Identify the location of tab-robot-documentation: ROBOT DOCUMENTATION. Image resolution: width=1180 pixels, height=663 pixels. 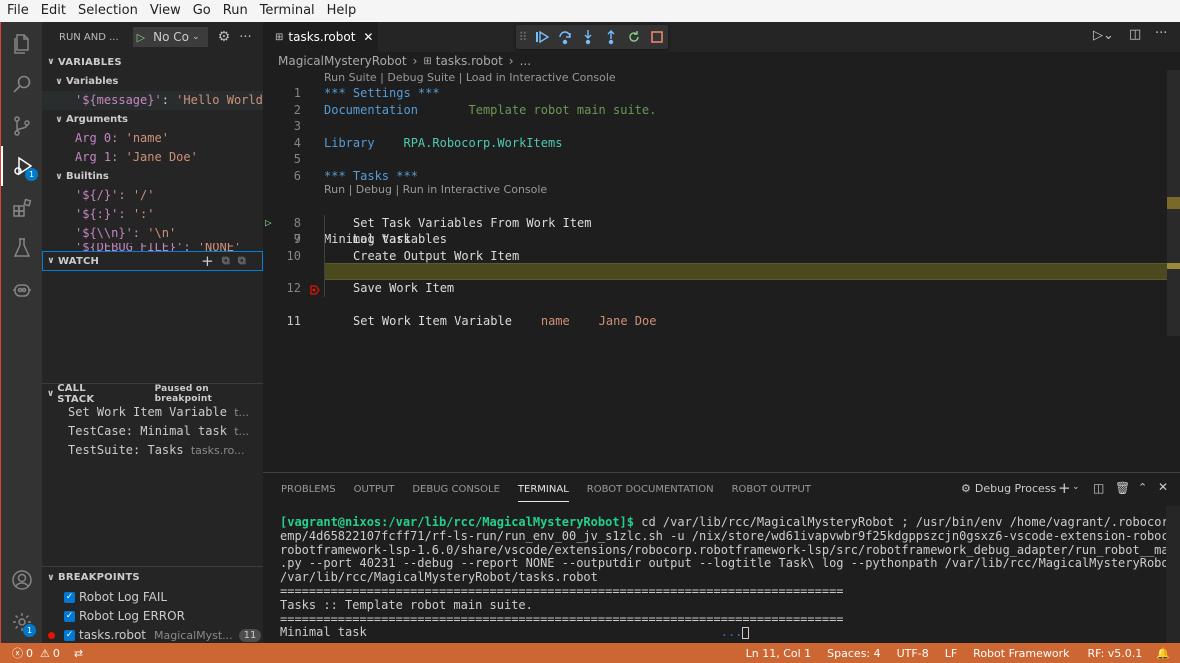
(650, 489).